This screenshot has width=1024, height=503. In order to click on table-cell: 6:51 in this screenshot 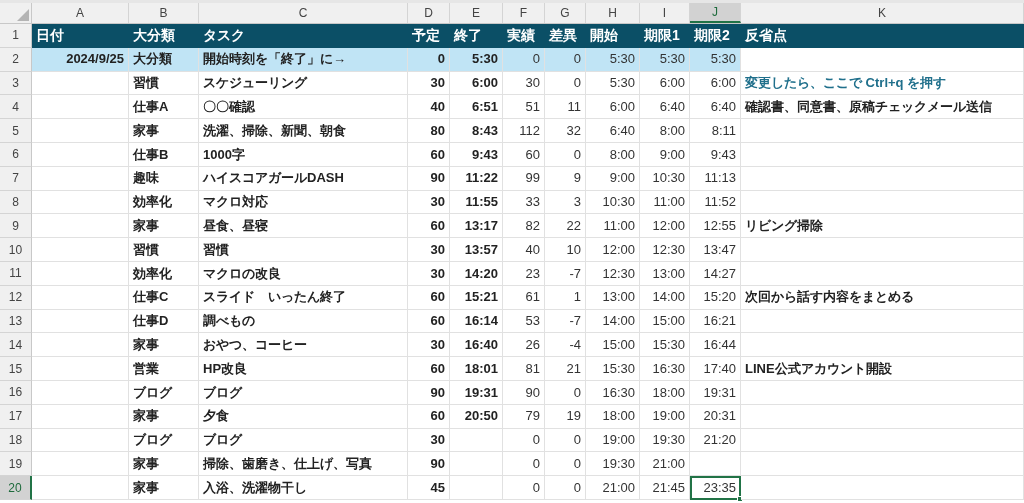, I will do `click(476, 107)`.